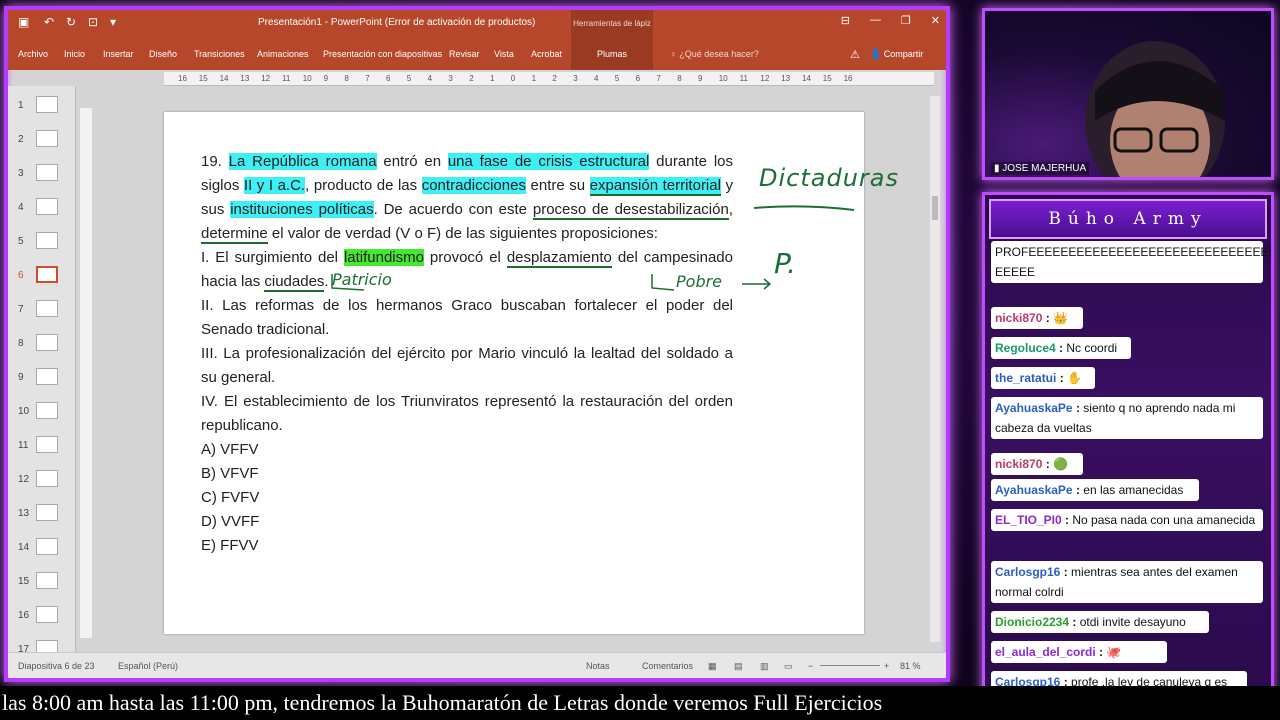  I want to click on slide-thumbnail: 9, so click(42, 379).